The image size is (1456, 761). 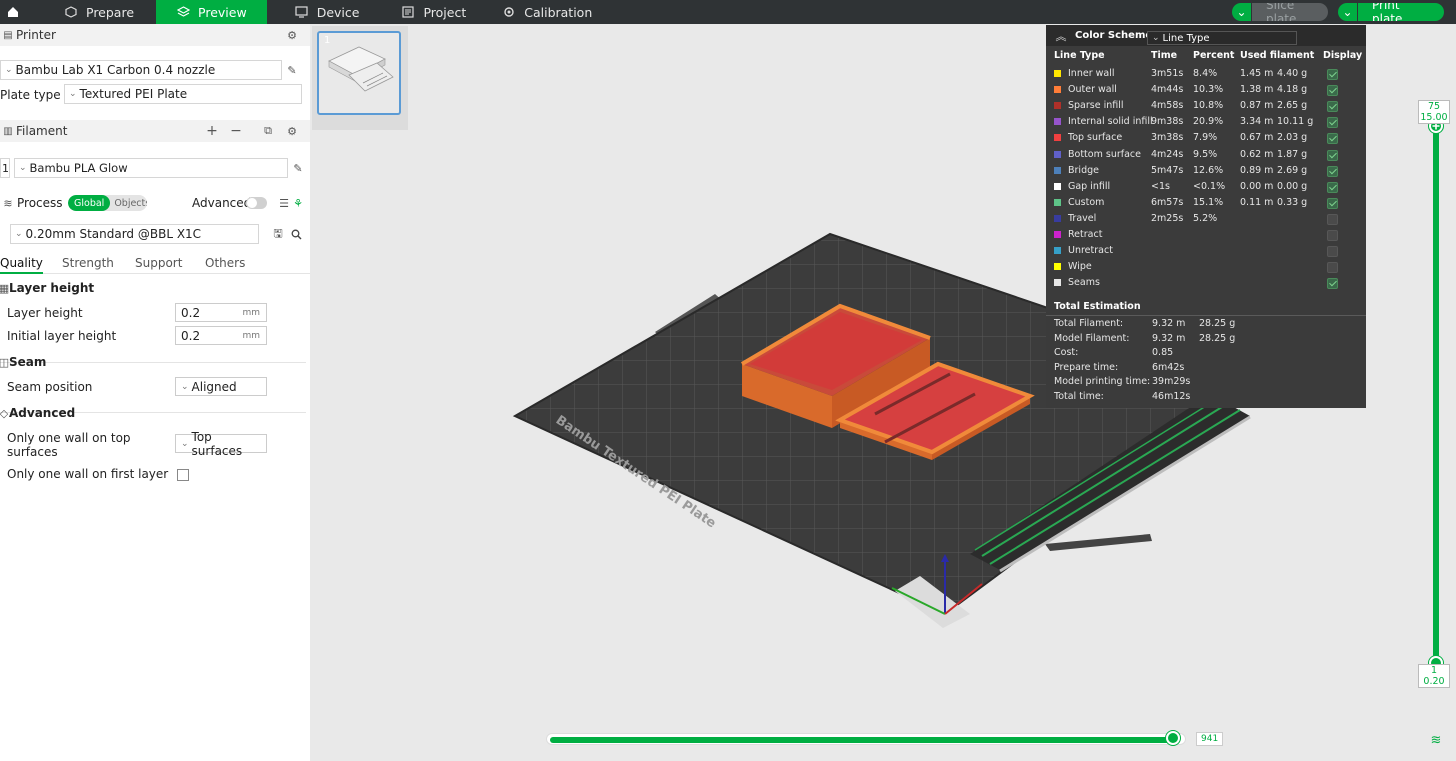 What do you see at coordinates (32, 452) in the screenshot?
I see `one-wall-top-label-line2: surfaces` at bounding box center [32, 452].